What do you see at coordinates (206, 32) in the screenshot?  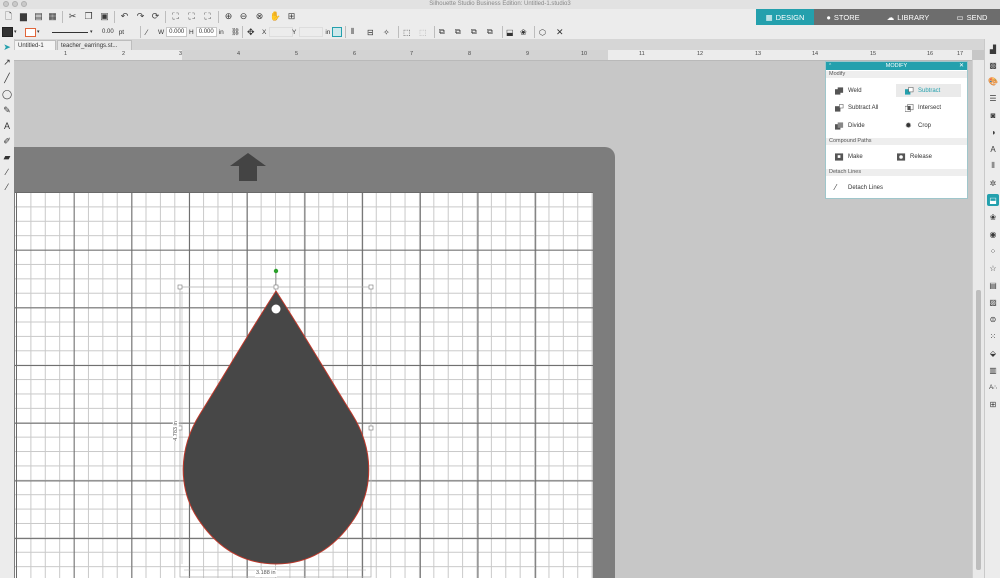 I see `height-field: H 0.000 in` at bounding box center [206, 32].